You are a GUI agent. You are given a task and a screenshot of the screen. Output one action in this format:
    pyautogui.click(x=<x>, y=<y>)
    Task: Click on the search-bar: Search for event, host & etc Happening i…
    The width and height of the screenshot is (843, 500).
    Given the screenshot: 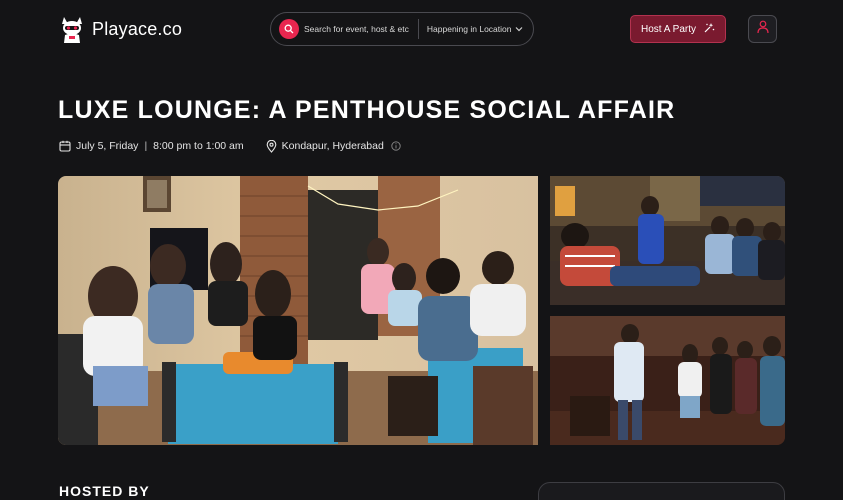 What is the action you would take?
    pyautogui.click(x=402, y=29)
    